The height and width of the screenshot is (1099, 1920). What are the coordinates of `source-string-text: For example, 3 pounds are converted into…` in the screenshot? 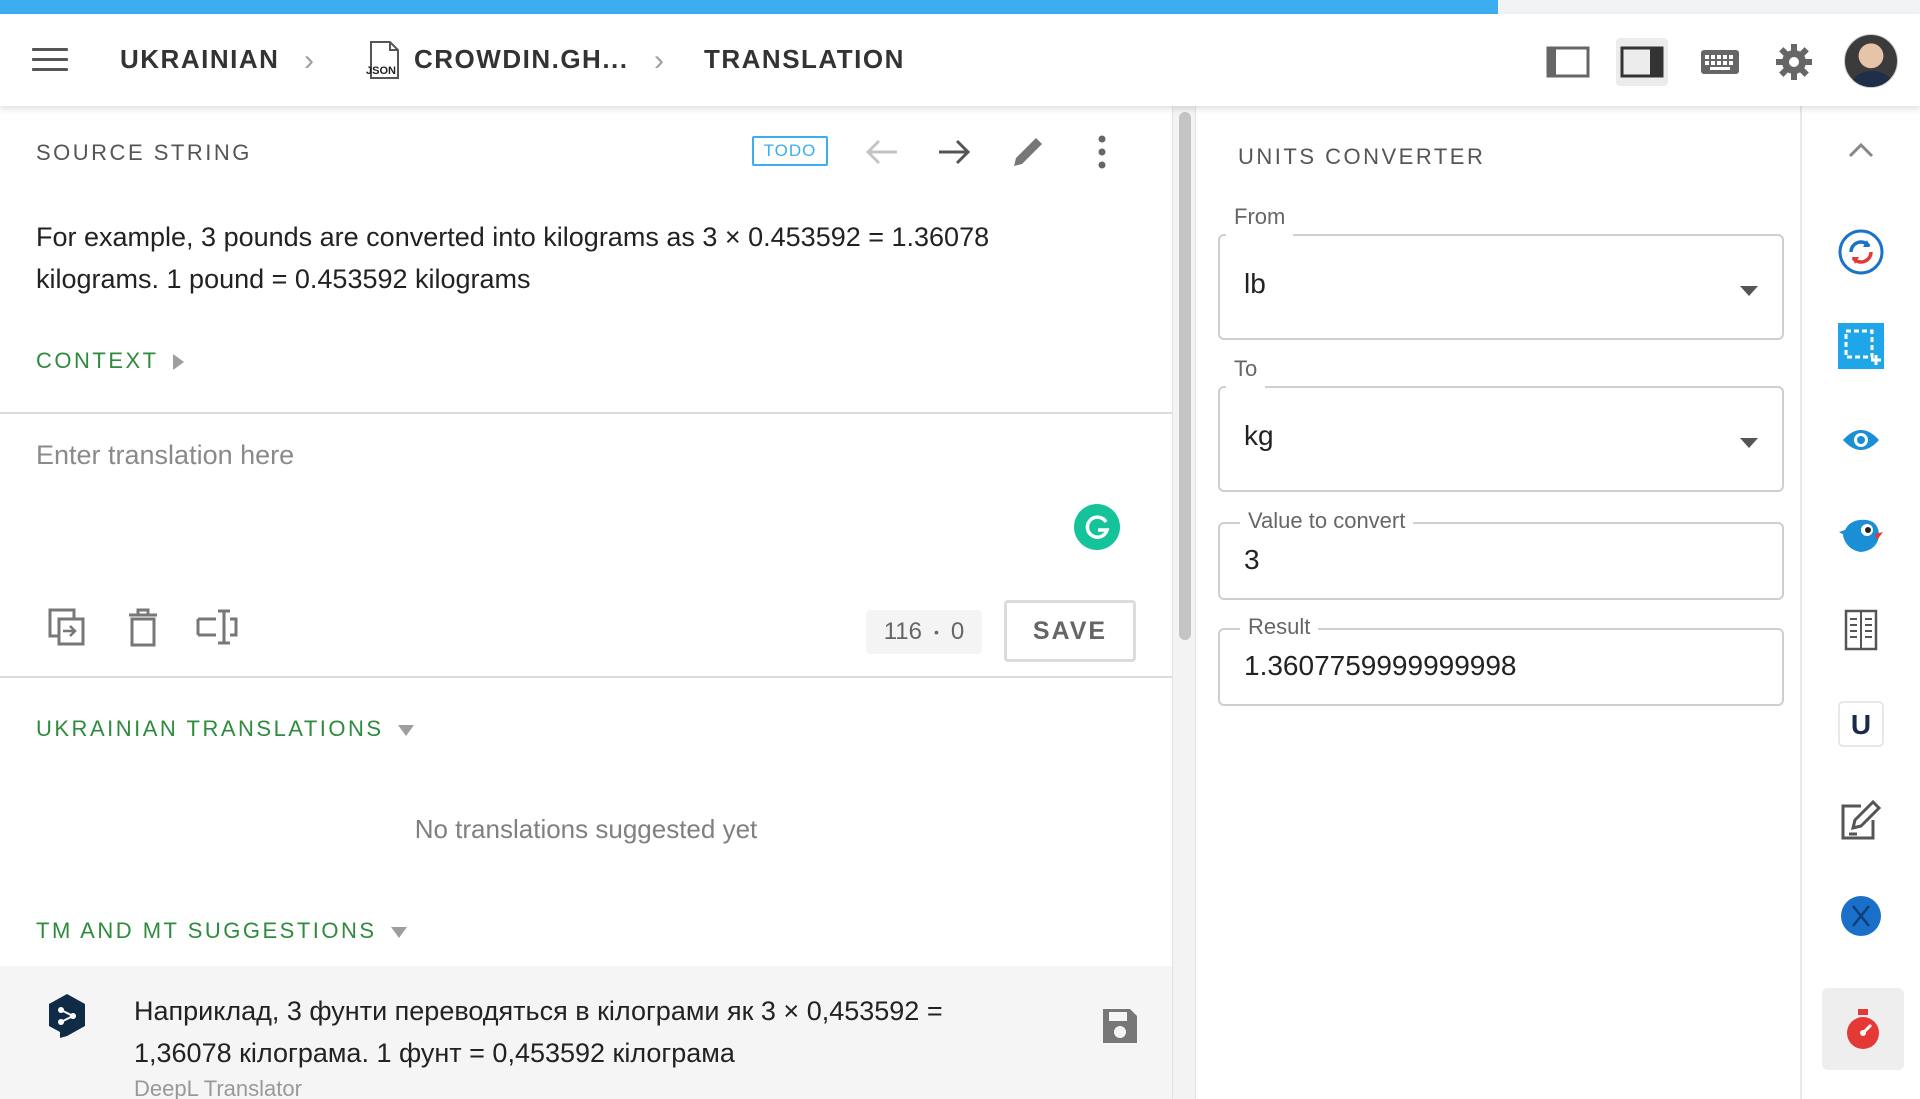 It's located at (513, 258).